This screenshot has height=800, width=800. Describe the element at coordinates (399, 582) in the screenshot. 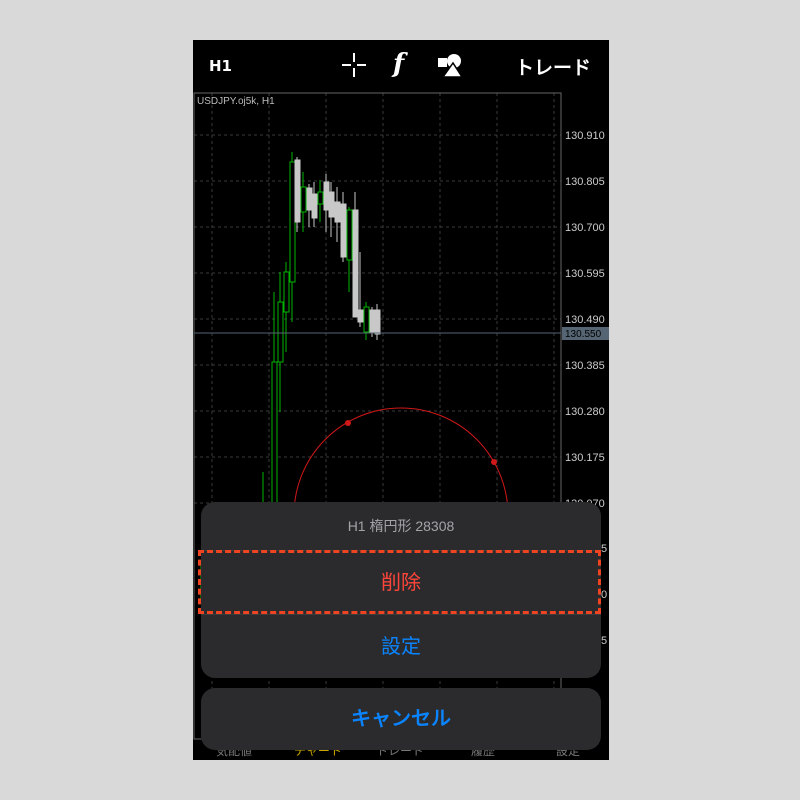

I see `delete-highlight-marker` at that location.